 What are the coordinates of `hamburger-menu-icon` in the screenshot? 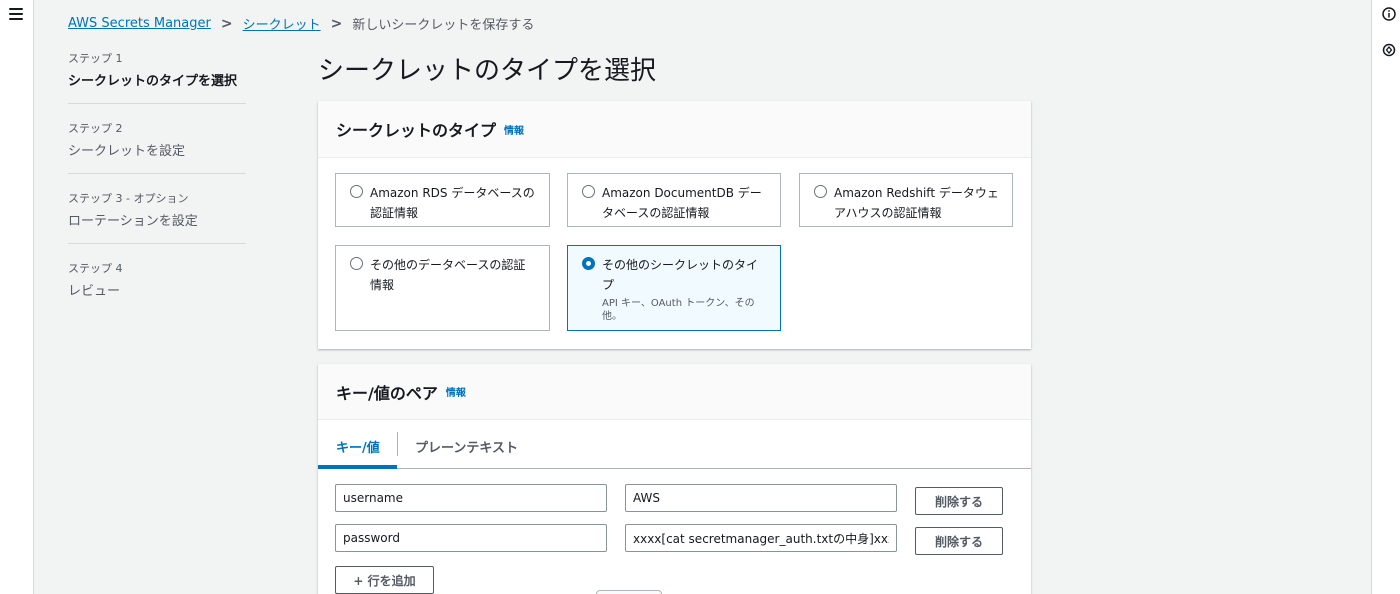 It's located at (16, 14).